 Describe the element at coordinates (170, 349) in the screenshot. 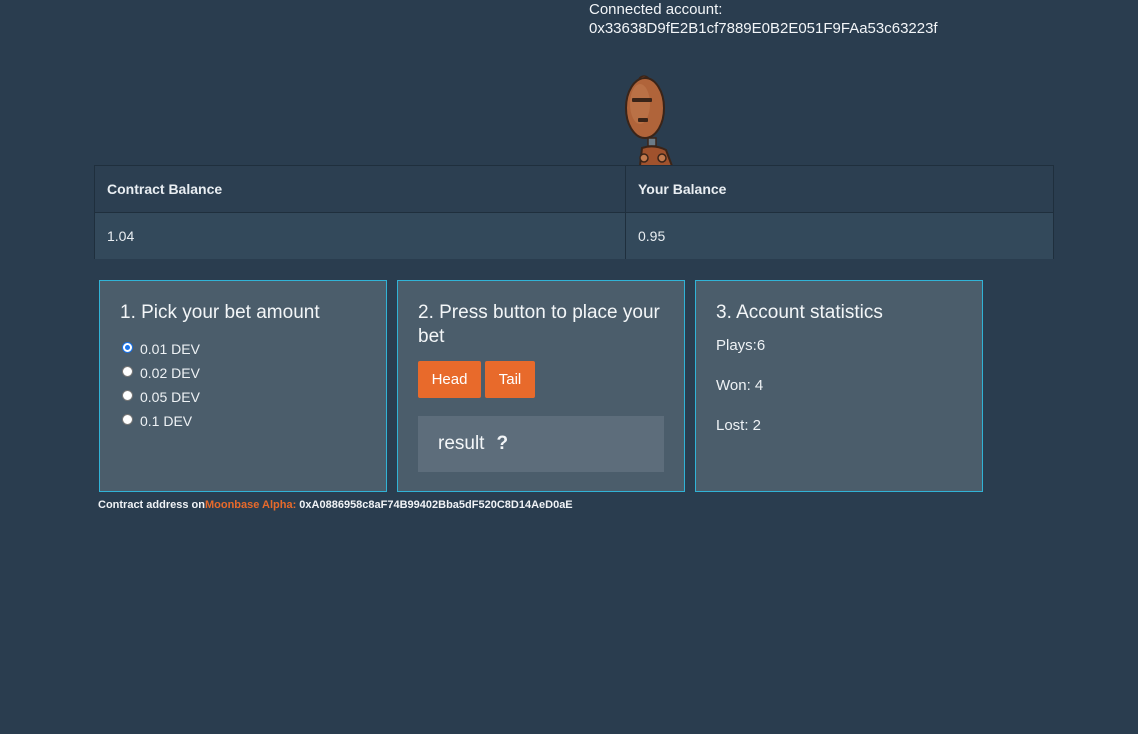

I see `bet-option-label: 0.01 DEV` at that location.